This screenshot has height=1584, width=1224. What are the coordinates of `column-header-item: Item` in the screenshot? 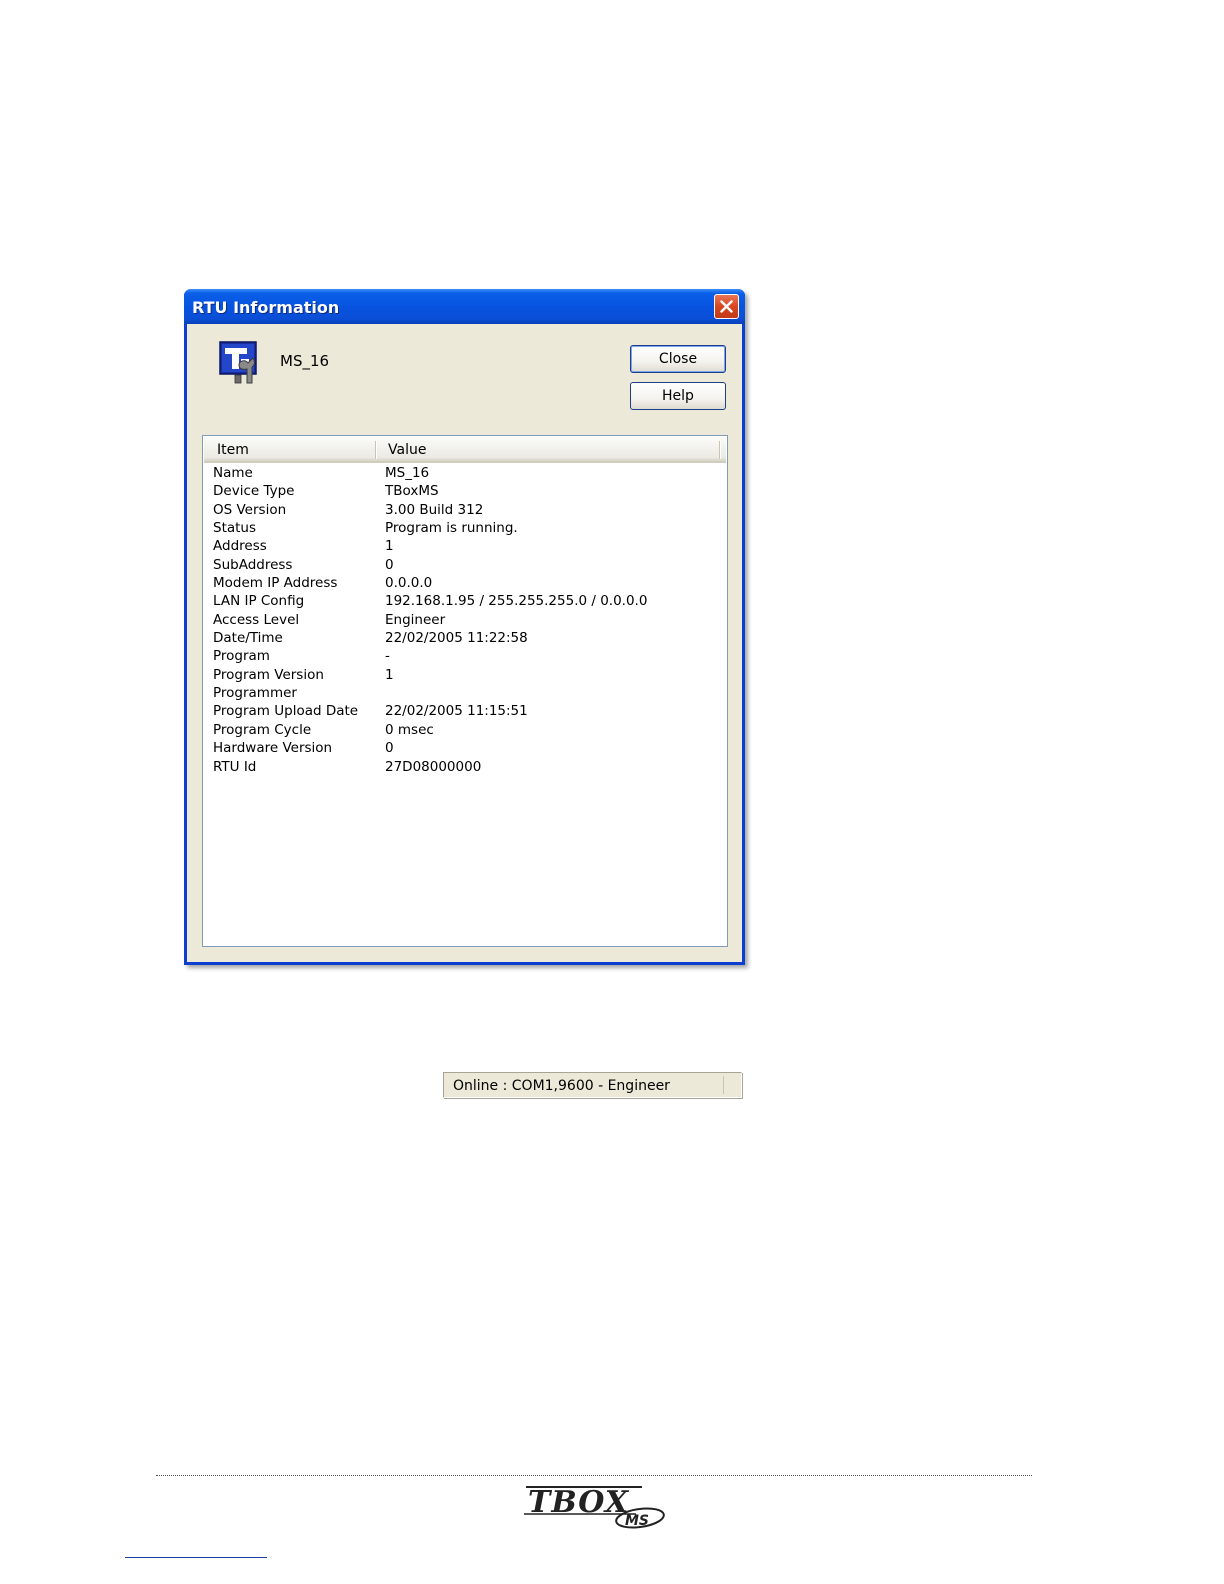 It's located at (233, 450).